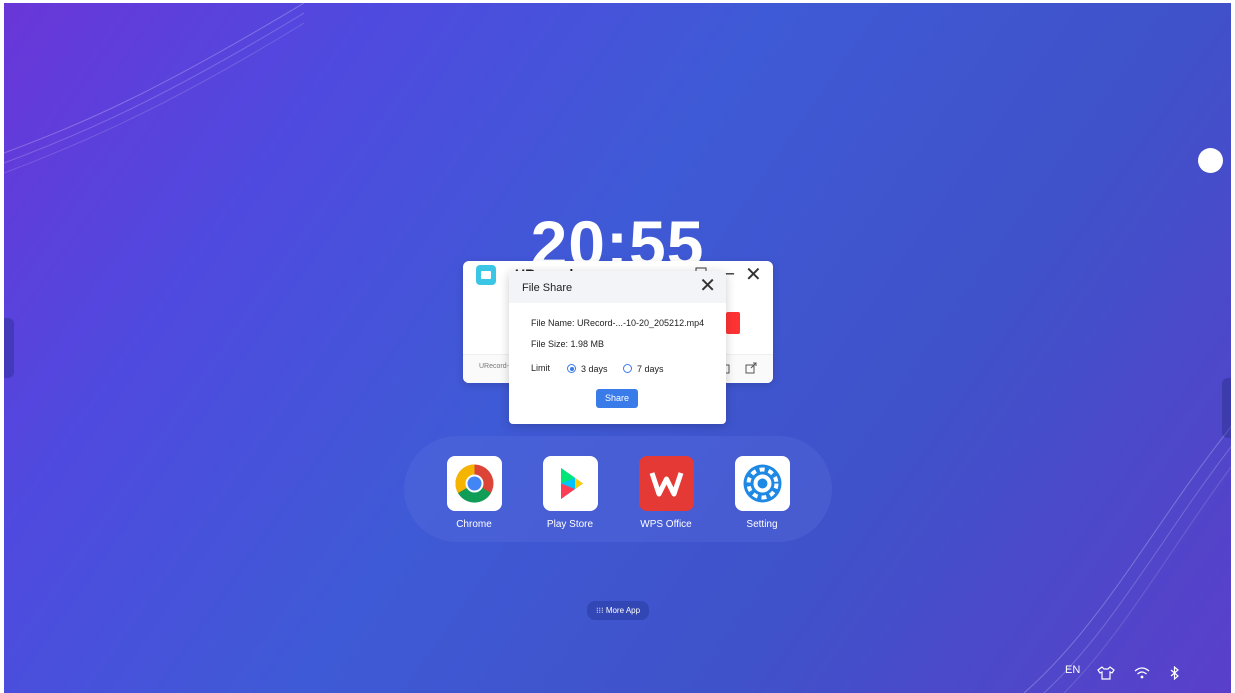 The height and width of the screenshot is (693, 1235). I want to click on limit-3-days-radio, so click(571, 368).